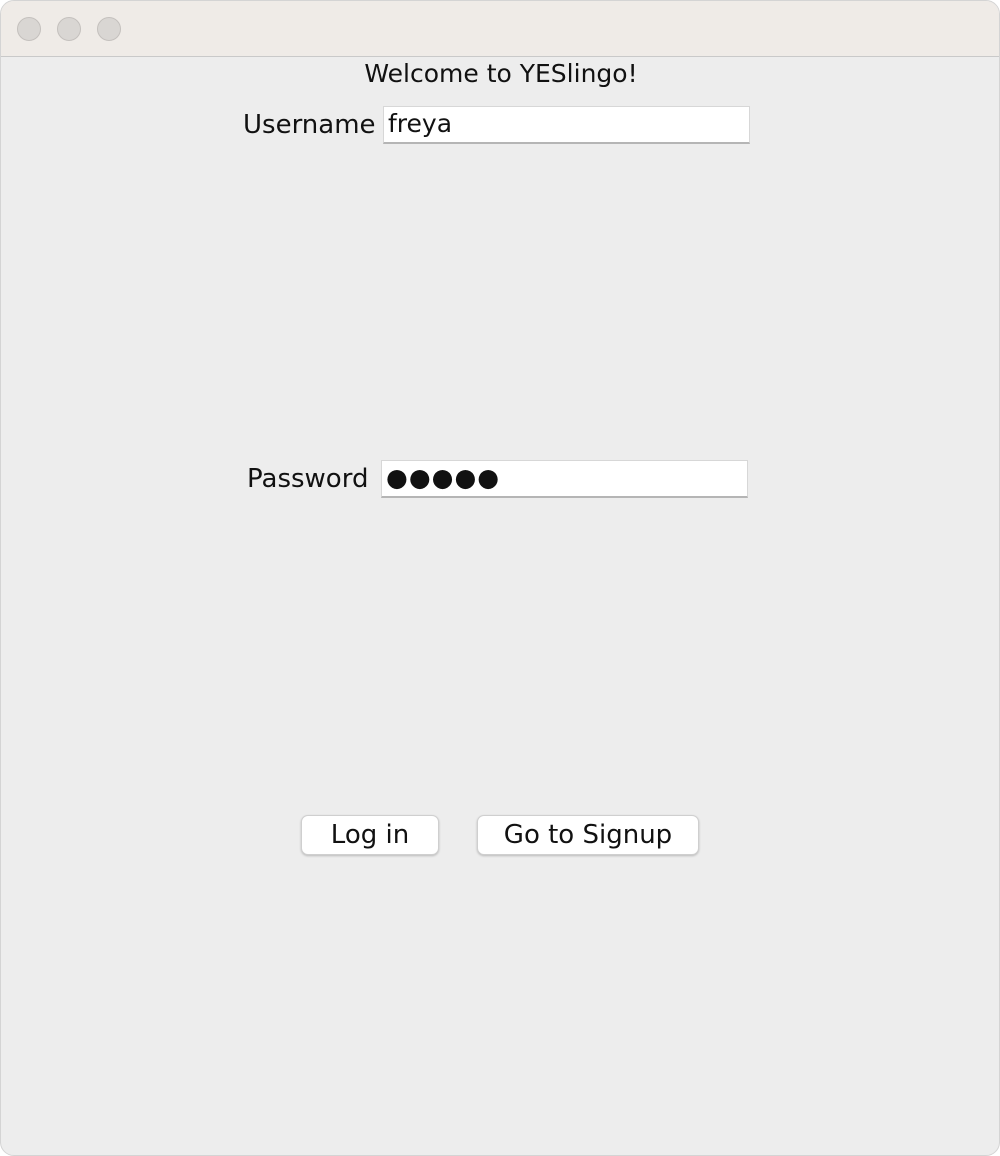 This screenshot has height=1156, width=1000. What do you see at coordinates (308, 479) in the screenshot?
I see `password-label: Password` at bounding box center [308, 479].